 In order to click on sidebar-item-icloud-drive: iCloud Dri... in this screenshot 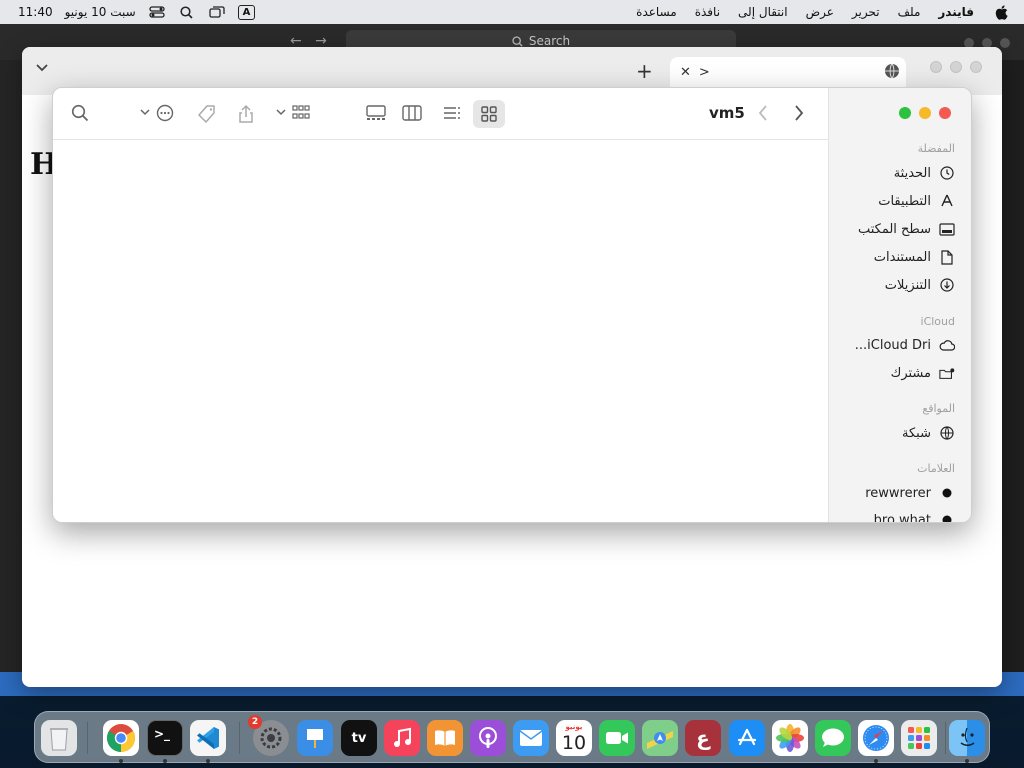, I will do `click(905, 345)`.